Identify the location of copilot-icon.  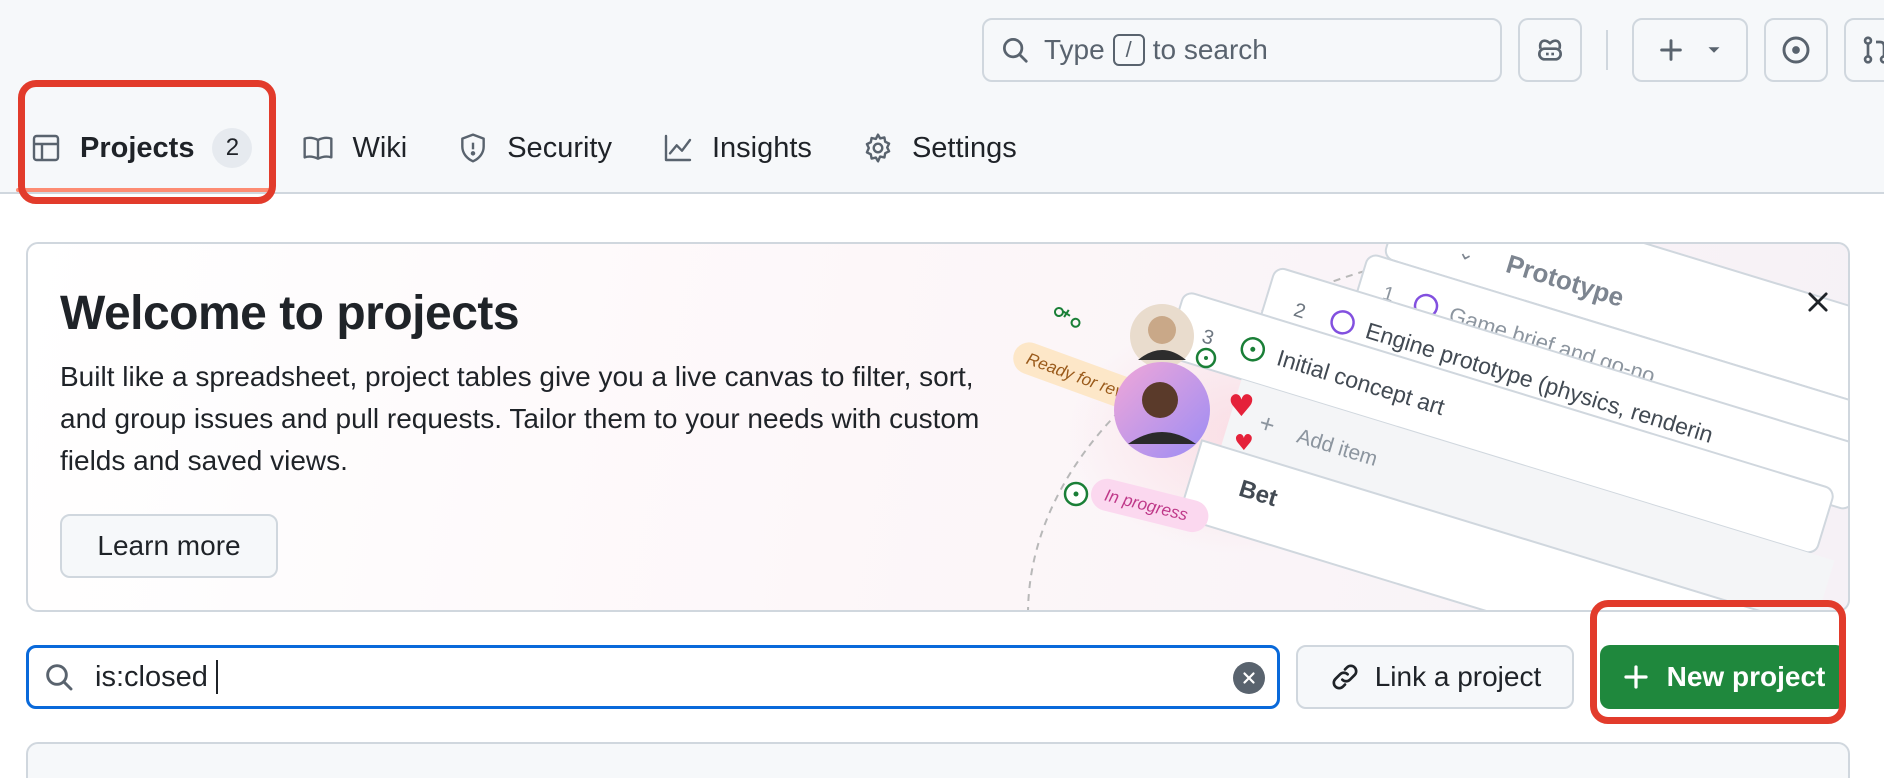
(1550, 50).